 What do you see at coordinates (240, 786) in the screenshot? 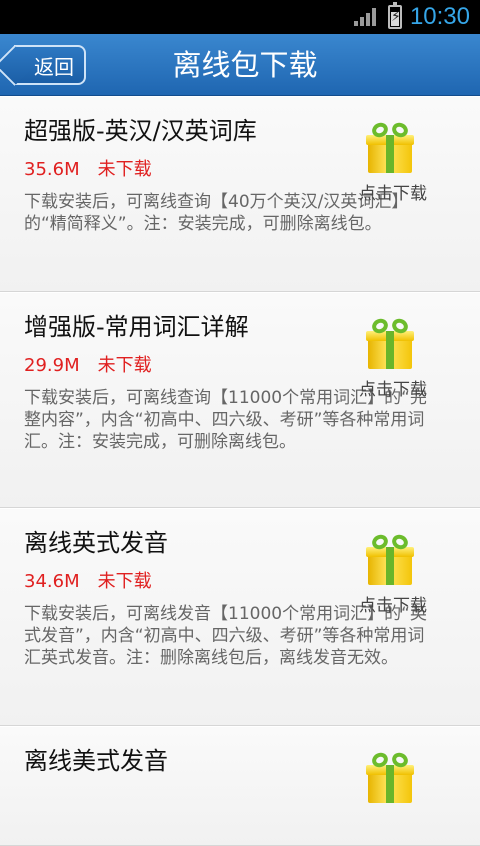
I see `list-item: 离线美式发音` at bounding box center [240, 786].